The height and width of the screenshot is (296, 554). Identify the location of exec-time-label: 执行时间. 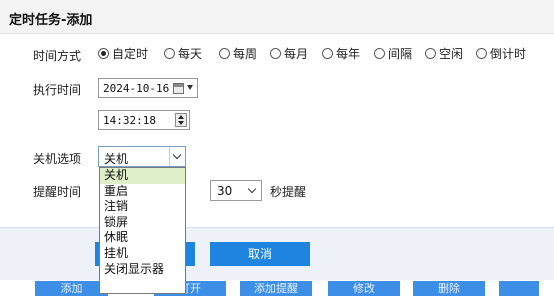
(57, 90).